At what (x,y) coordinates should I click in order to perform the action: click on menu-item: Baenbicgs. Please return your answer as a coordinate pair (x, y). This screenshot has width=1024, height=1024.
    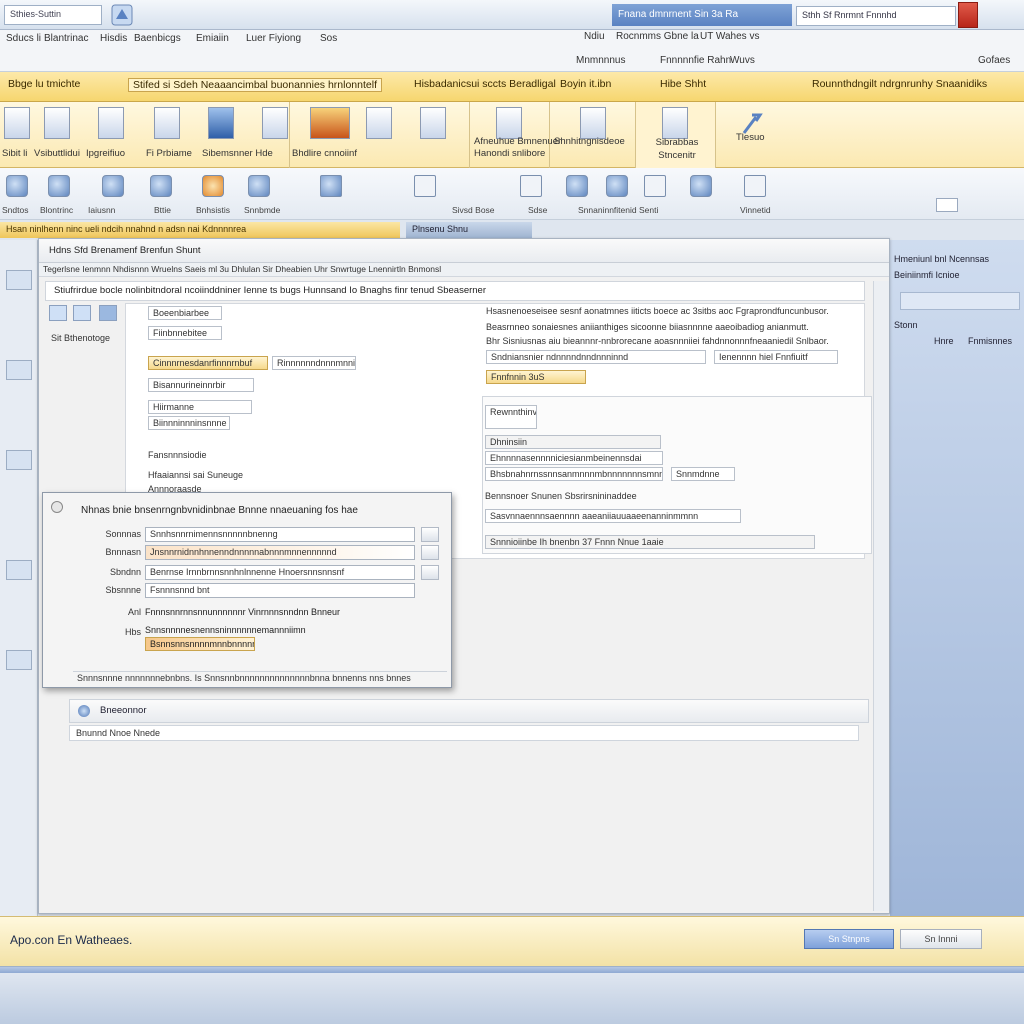
    Looking at the image, I should click on (157, 38).